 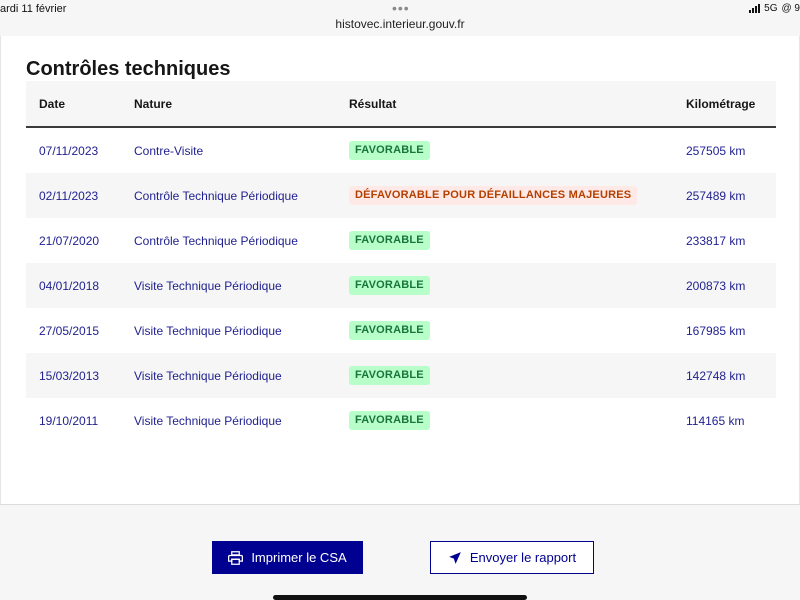 I want to click on table-header: Date Nature Résultat Kilométrage, so click(x=401, y=104).